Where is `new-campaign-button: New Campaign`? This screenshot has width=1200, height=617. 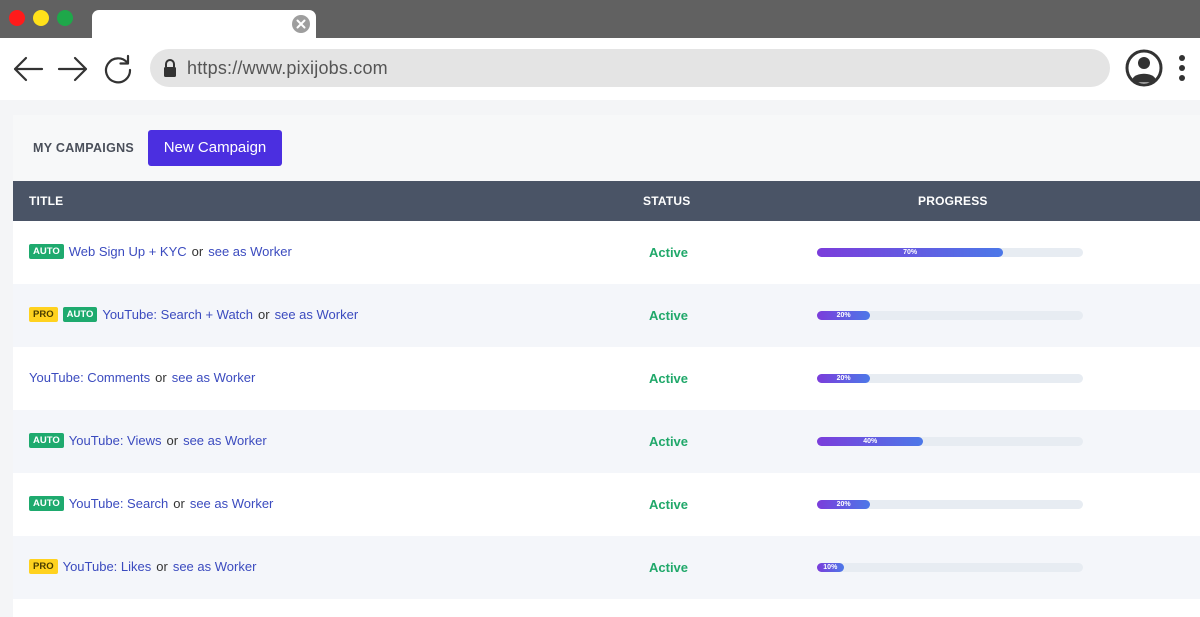
new-campaign-button: New Campaign is located at coordinates (215, 148).